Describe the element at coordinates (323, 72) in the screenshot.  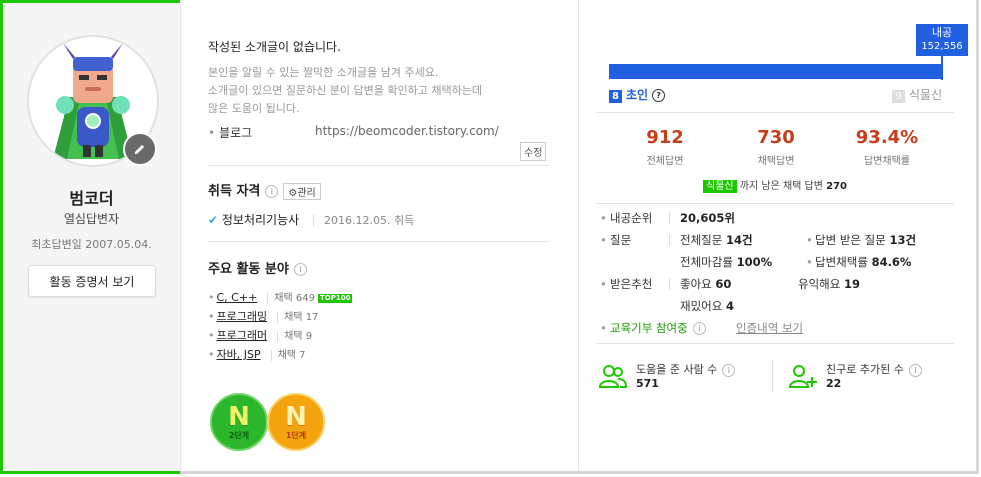
I see `intro-help-line: 본인을 알릴 수 있는 짤막한 소개글을 남겨 주세요.` at that location.